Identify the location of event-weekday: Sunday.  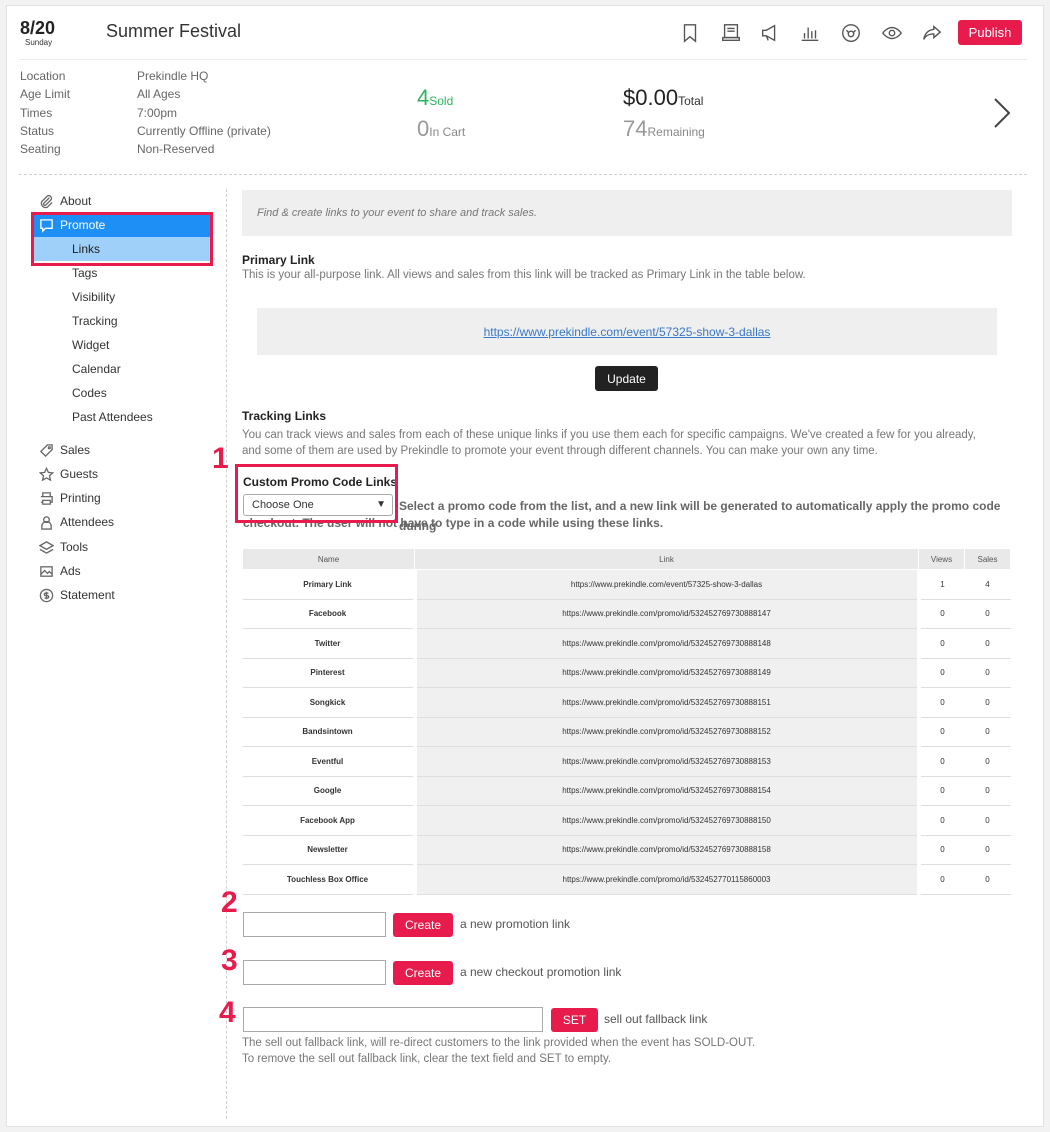
(39, 42).